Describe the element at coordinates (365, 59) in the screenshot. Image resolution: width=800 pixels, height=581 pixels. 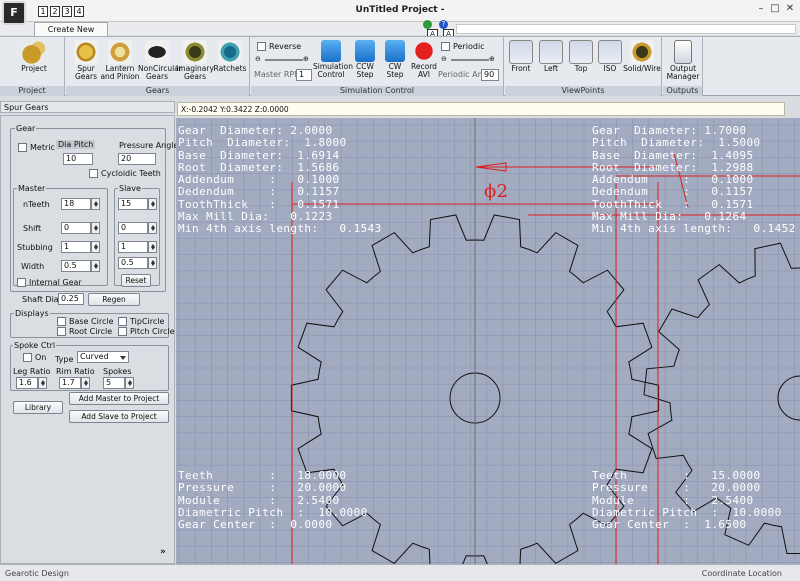
I see `ccw-step-button: CCW Step` at that location.